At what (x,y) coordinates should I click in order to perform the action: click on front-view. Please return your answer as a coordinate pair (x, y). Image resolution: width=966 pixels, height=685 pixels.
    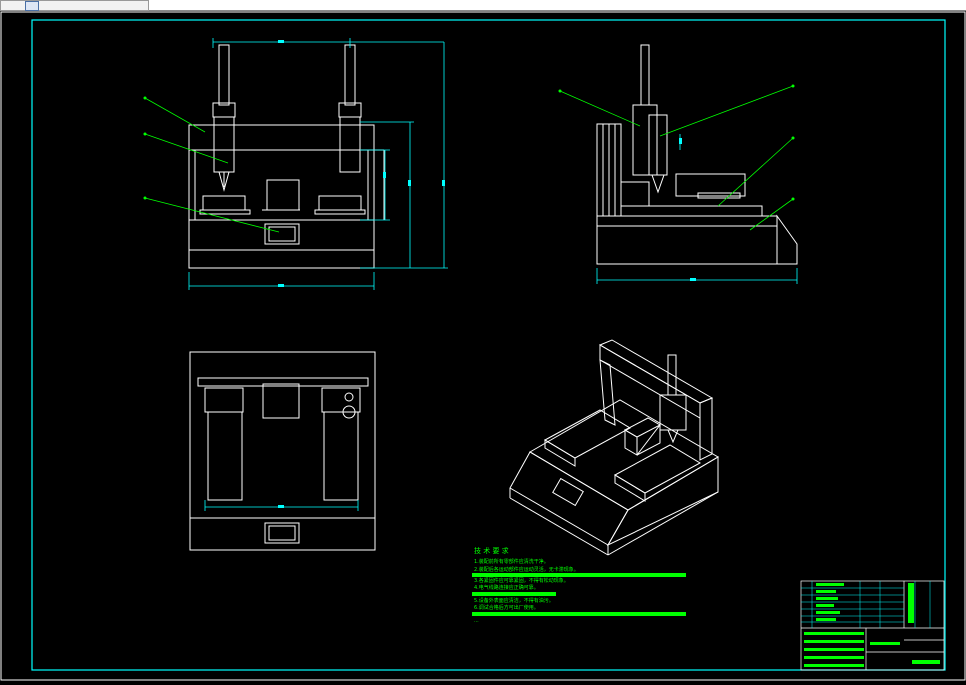
    Looking at the image, I should click on (286, 156).